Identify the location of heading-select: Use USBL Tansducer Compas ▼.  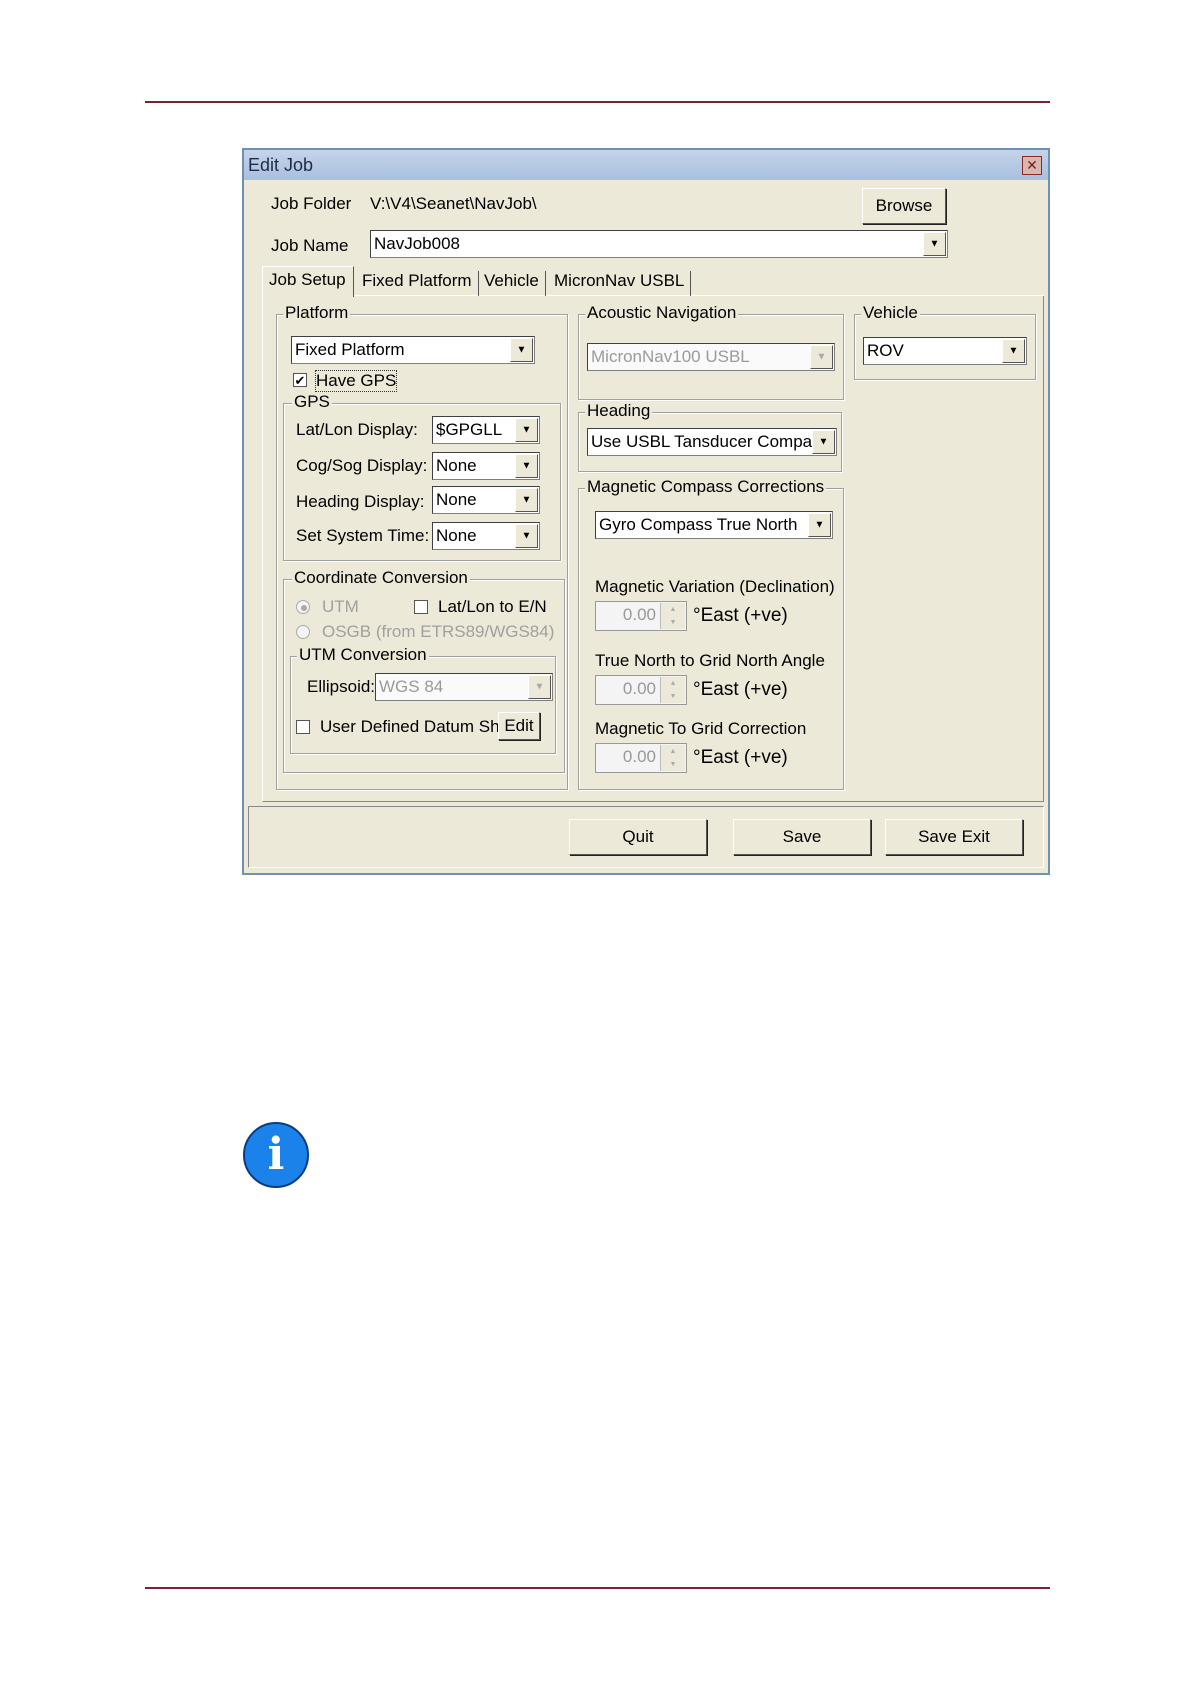
(712, 442).